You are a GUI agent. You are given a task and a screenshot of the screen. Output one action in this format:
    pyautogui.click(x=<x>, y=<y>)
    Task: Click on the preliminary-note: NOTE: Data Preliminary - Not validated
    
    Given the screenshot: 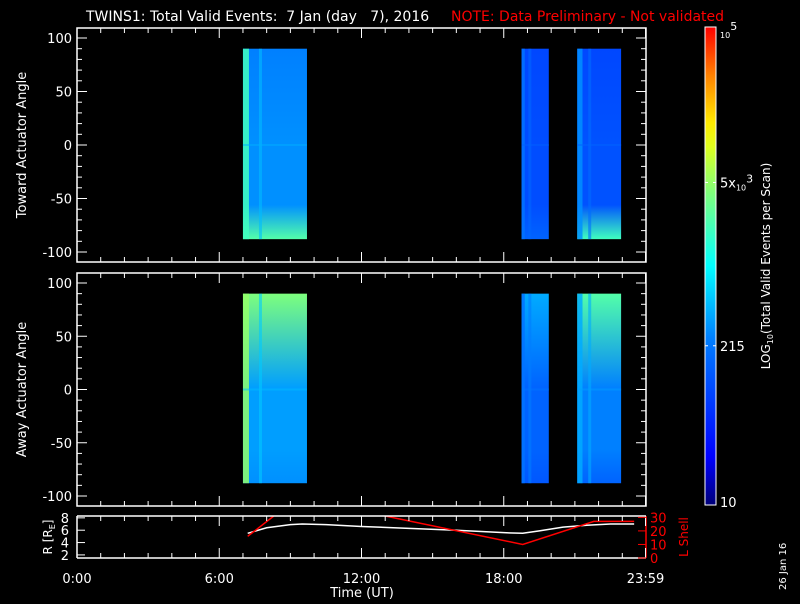 What is the action you would take?
    pyautogui.click(x=587, y=17)
    